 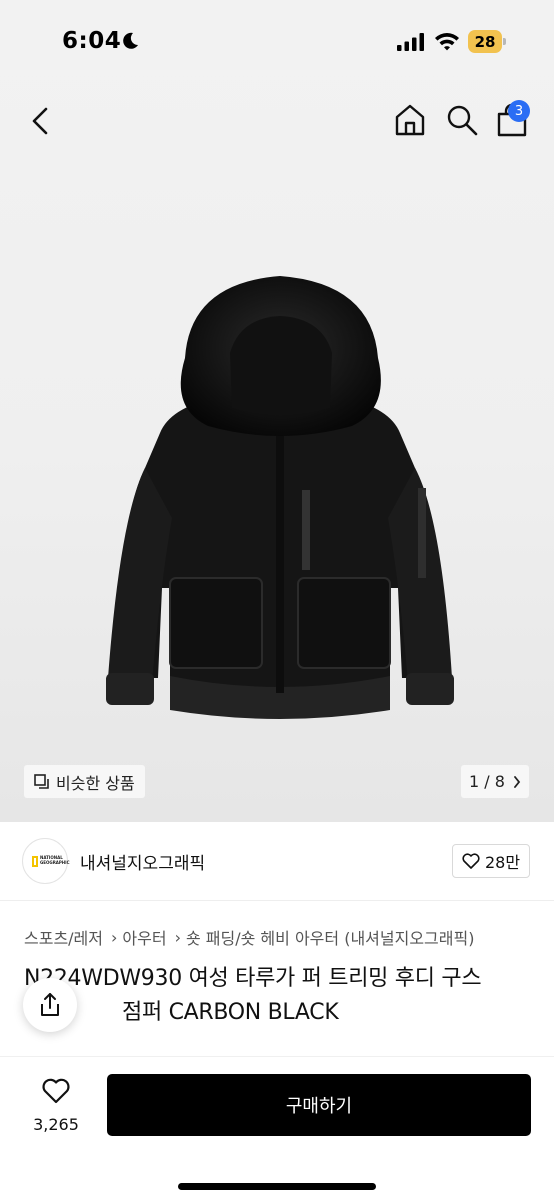 What do you see at coordinates (410, 120) in the screenshot?
I see `home-icon` at bounding box center [410, 120].